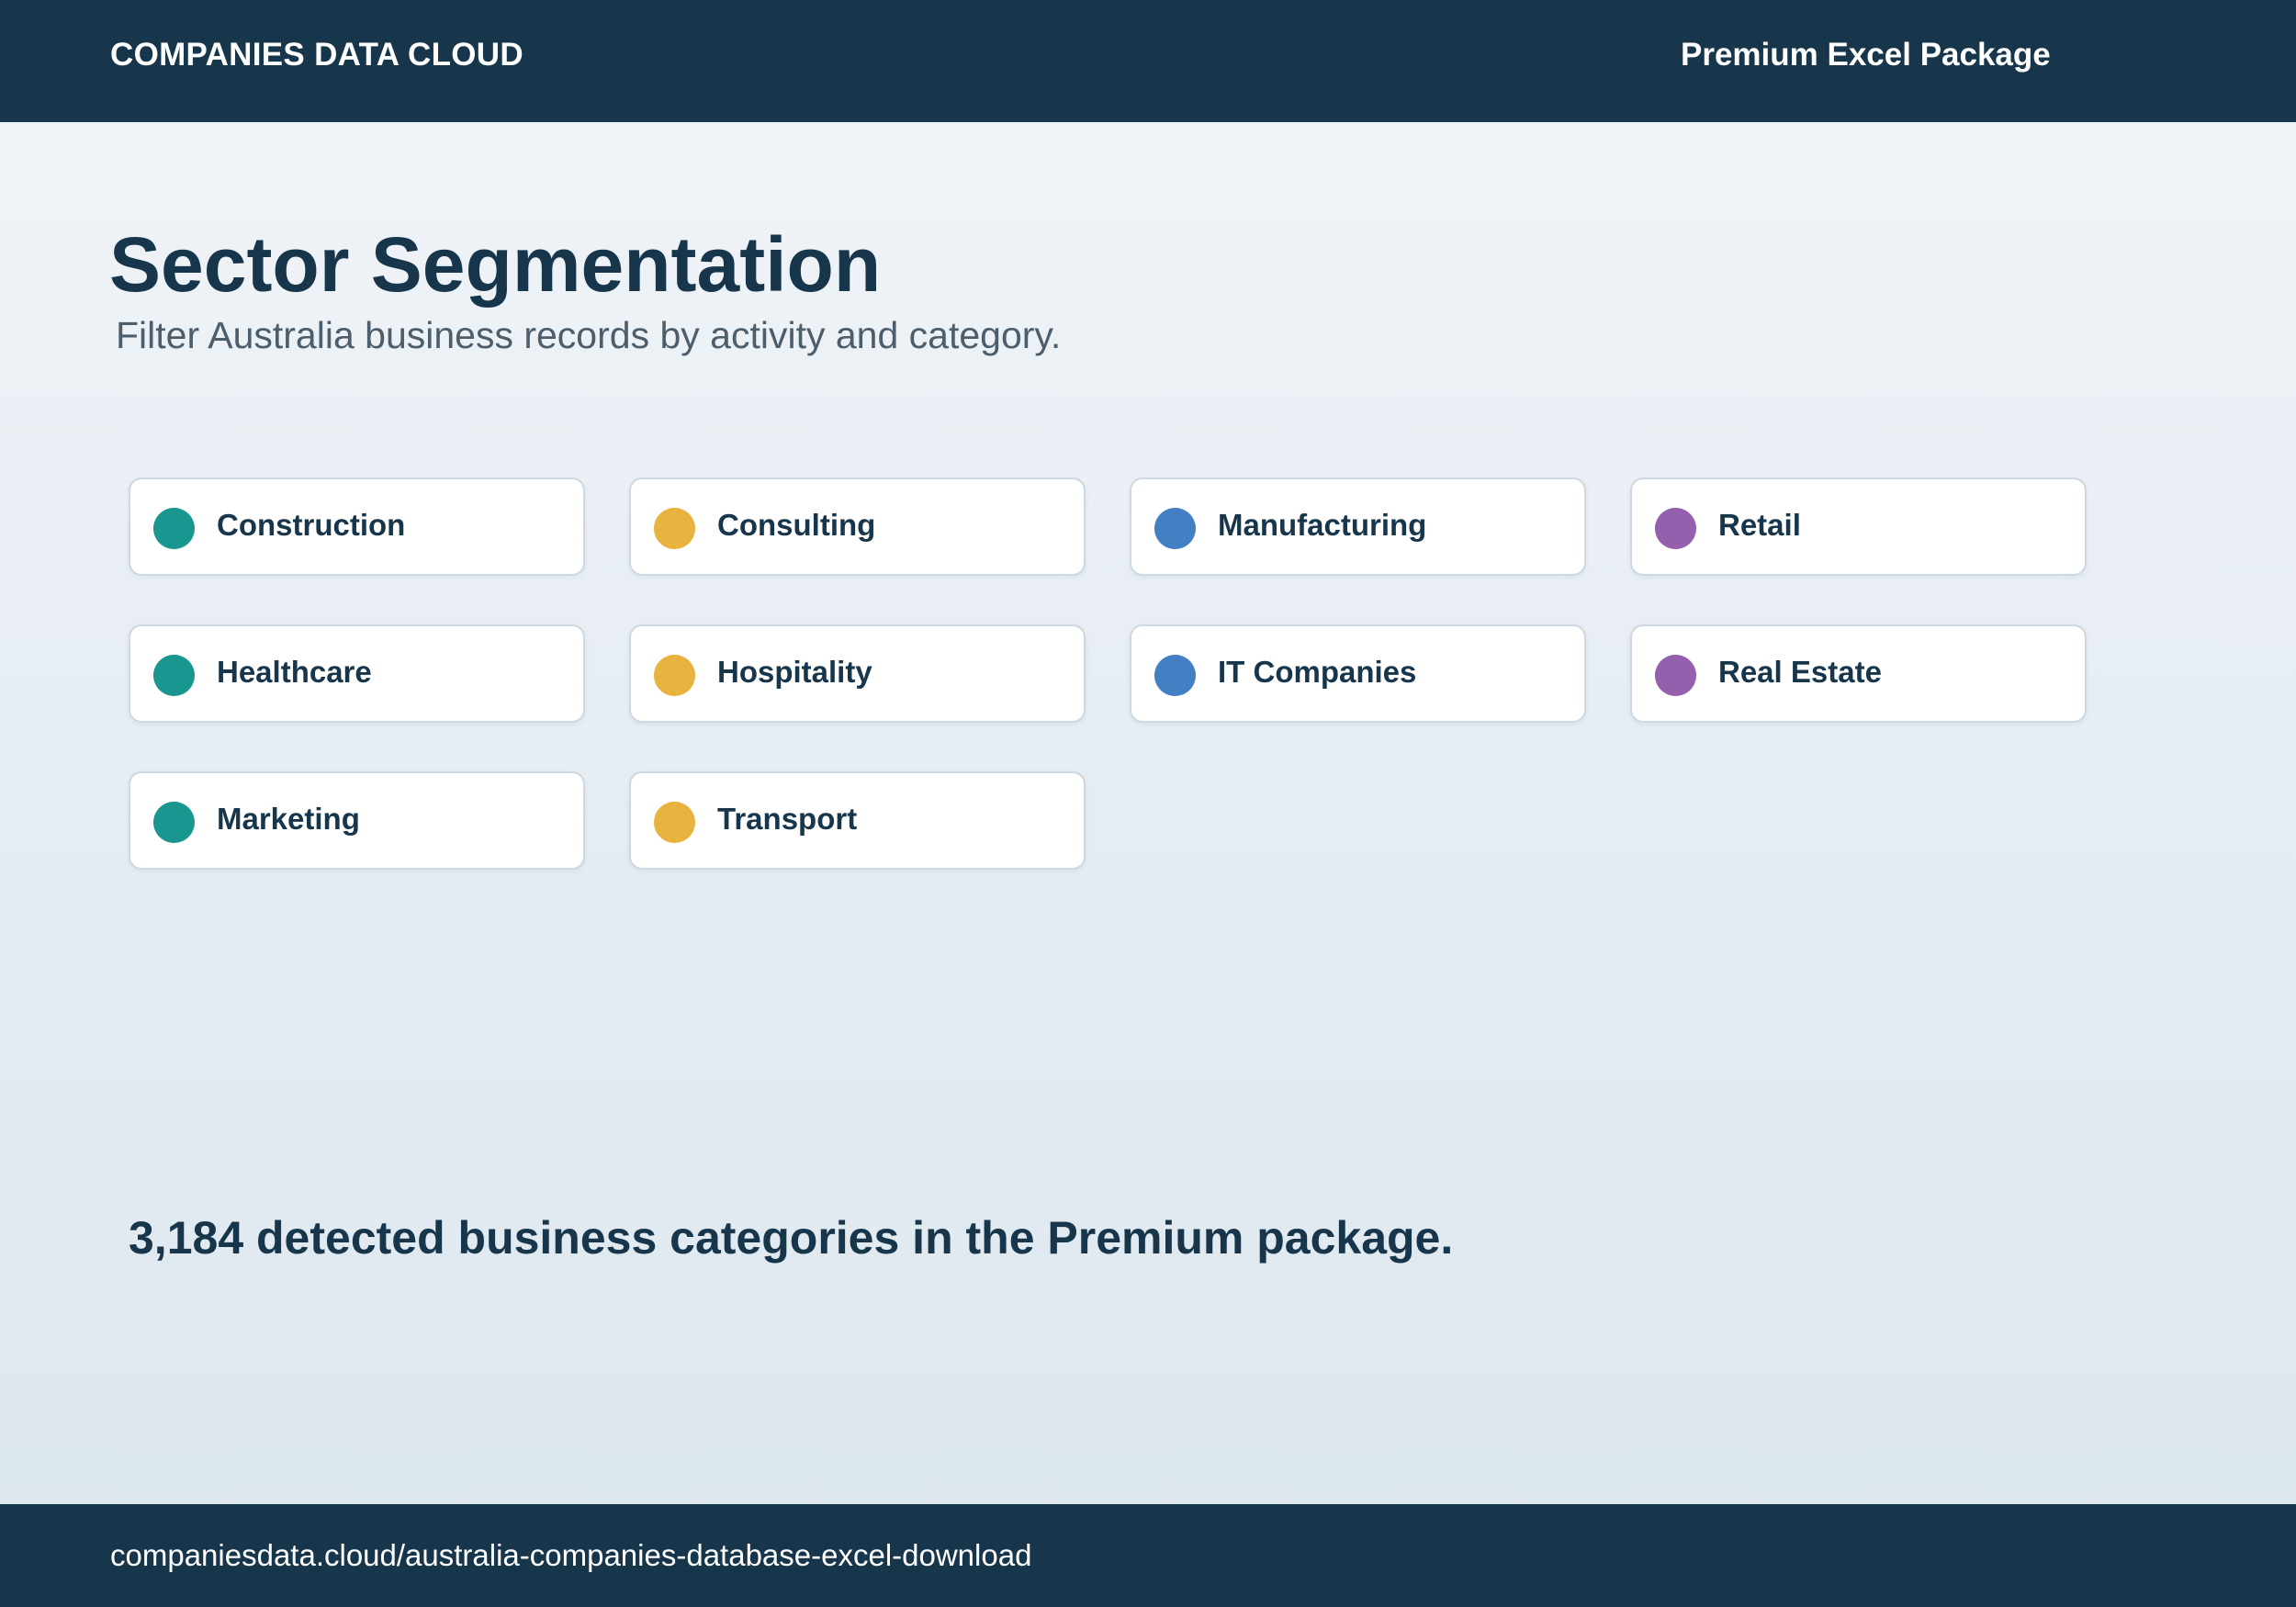  Describe the element at coordinates (1318, 672) in the screenshot. I see `sector-label: IT Companies` at that location.